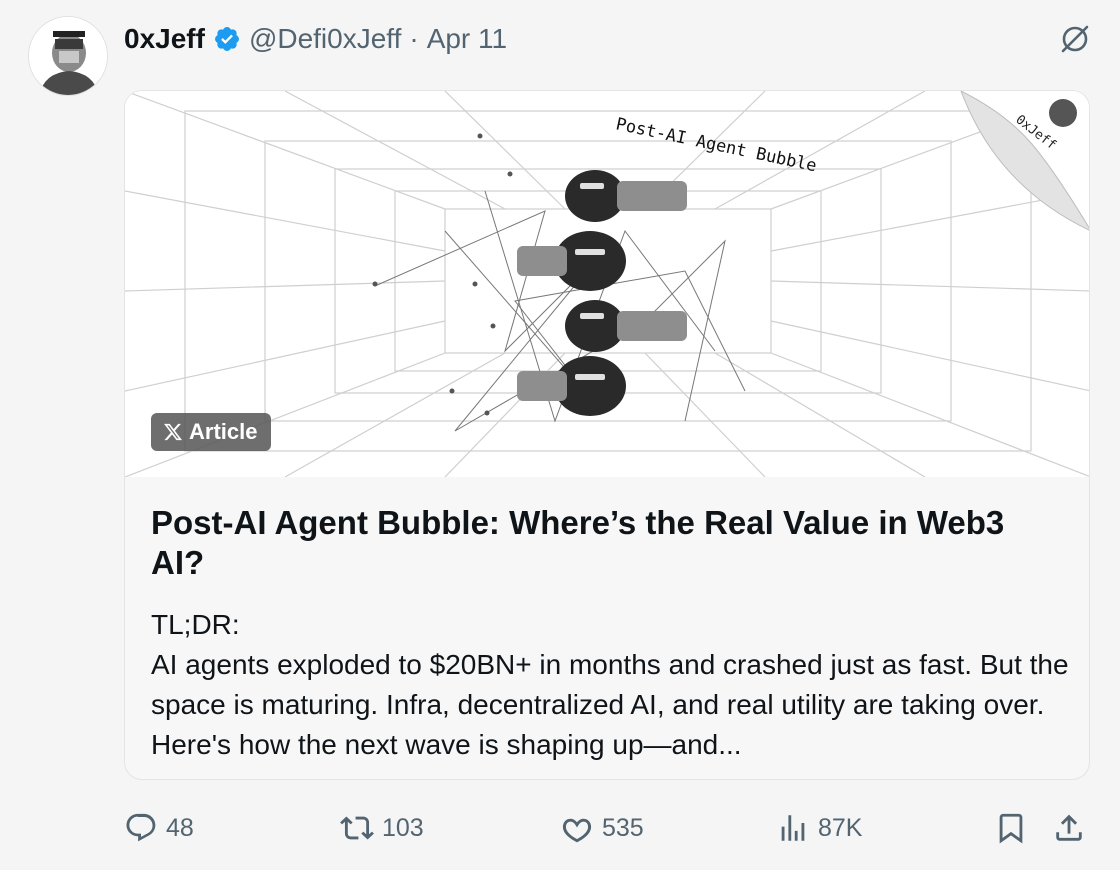 This screenshot has width=1120, height=870. What do you see at coordinates (195, 624) in the screenshot?
I see `excerpt-heading: TL;DR:` at bounding box center [195, 624].